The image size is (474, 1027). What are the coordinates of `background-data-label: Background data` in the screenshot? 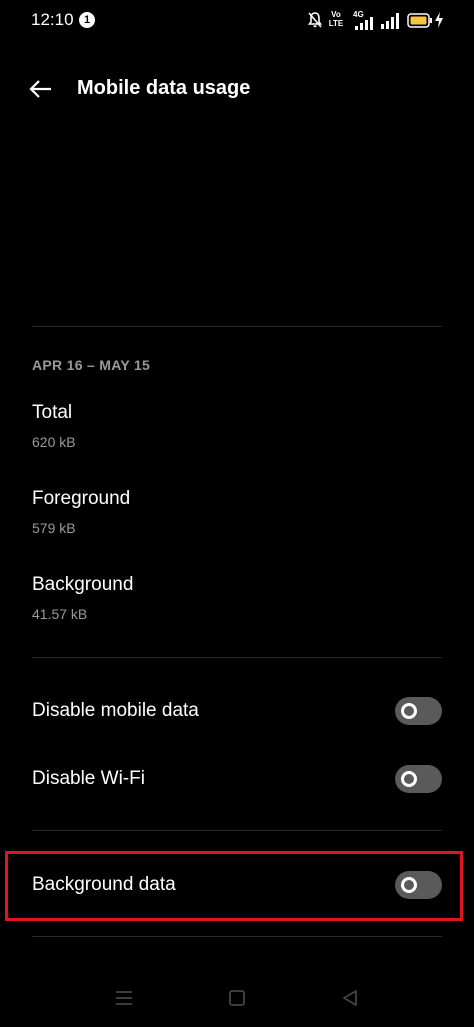 It's located at (104, 884).